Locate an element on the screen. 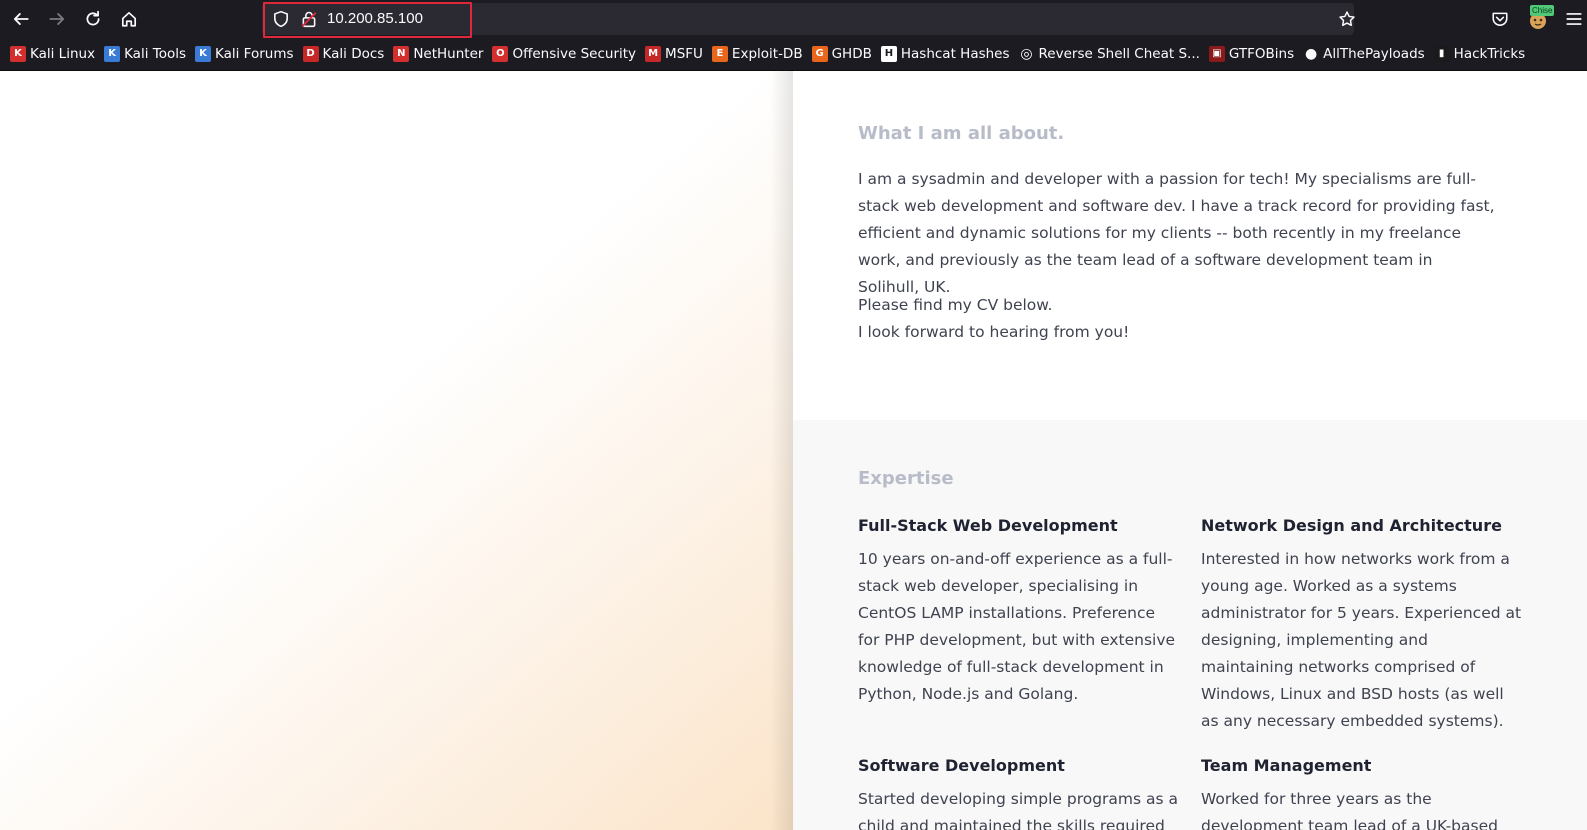  bookmark-item: N NetHunter is located at coordinates (440, 54).